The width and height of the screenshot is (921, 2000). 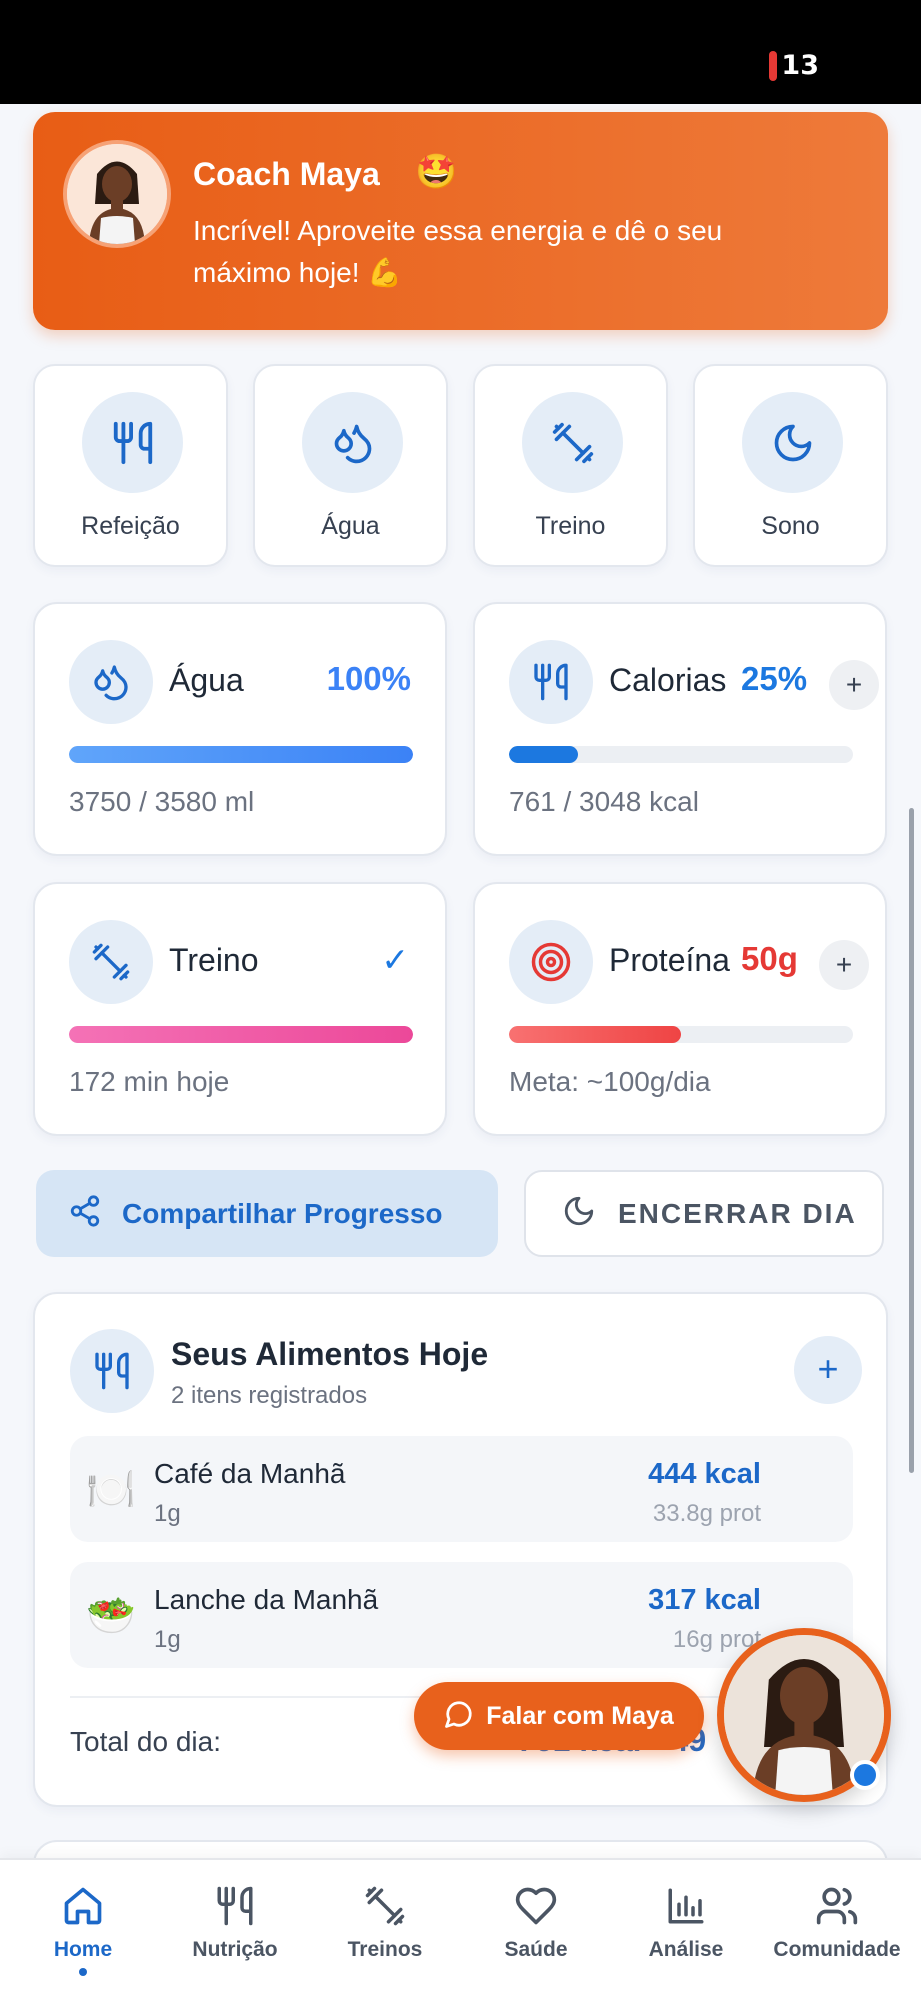 I want to click on coach-name: Coach Maya, so click(x=286, y=174).